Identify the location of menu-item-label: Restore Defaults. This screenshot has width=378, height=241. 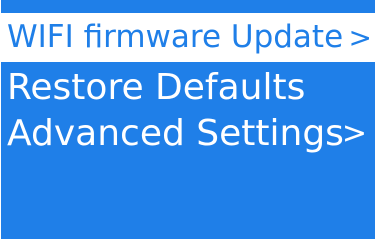
(156, 87).